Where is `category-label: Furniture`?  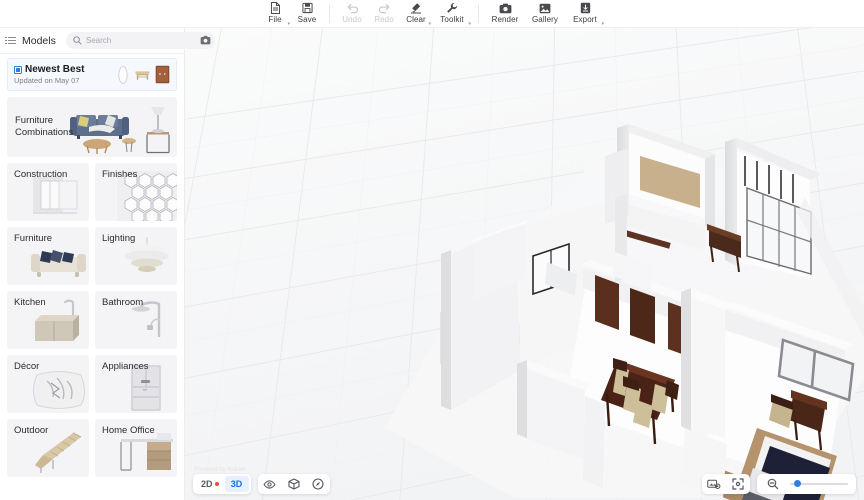 category-label: Furniture is located at coordinates (33, 238).